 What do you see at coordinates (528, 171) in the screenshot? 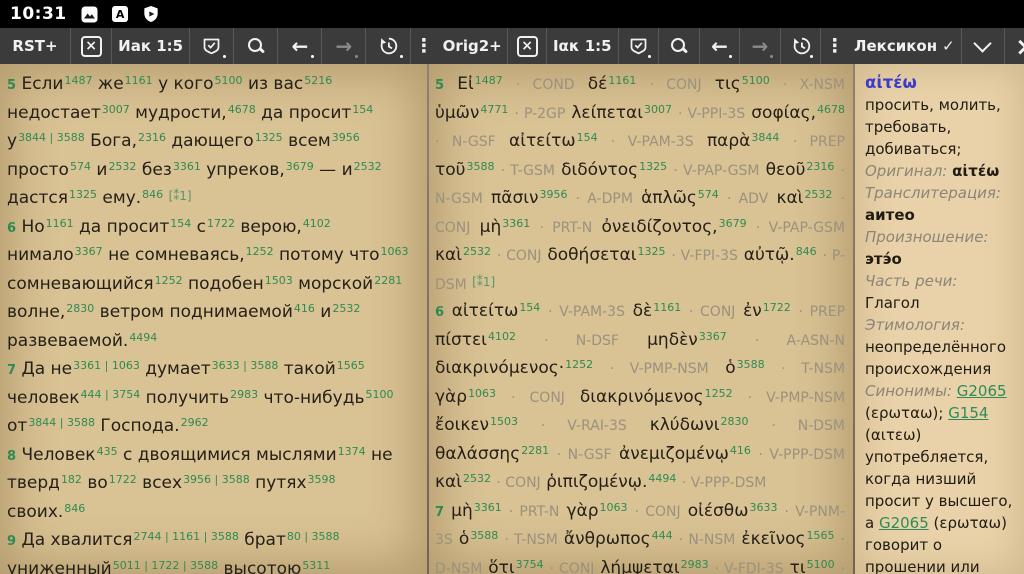
I see `morphology-code: · T-GSM` at bounding box center [528, 171].